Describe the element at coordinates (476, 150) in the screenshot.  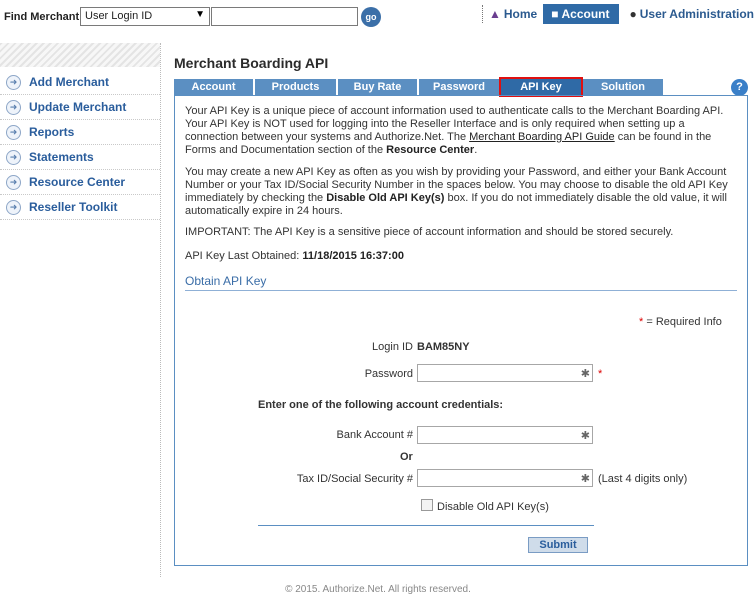
I see `intro-text-3: .` at that location.